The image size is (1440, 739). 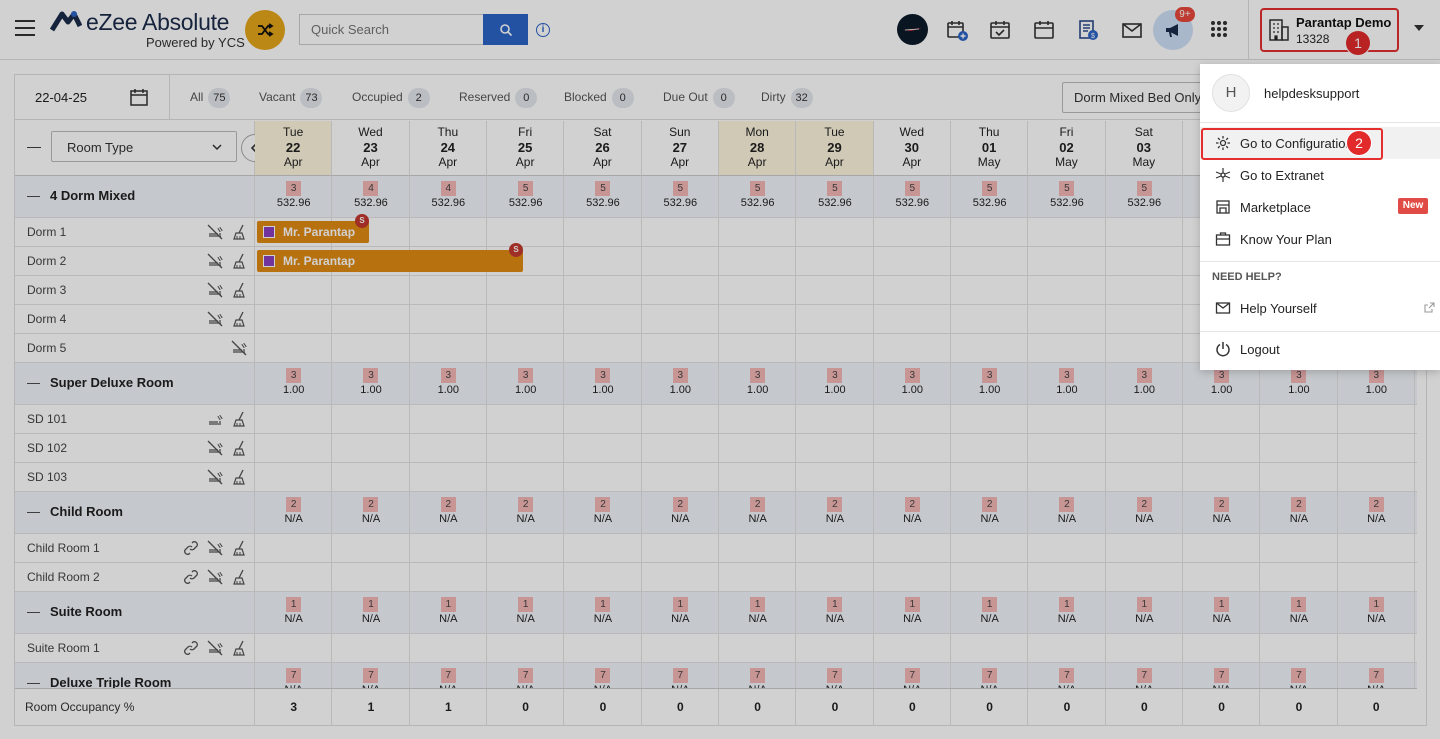 What do you see at coordinates (46, 348) in the screenshot?
I see `room-name: Dorm 5` at bounding box center [46, 348].